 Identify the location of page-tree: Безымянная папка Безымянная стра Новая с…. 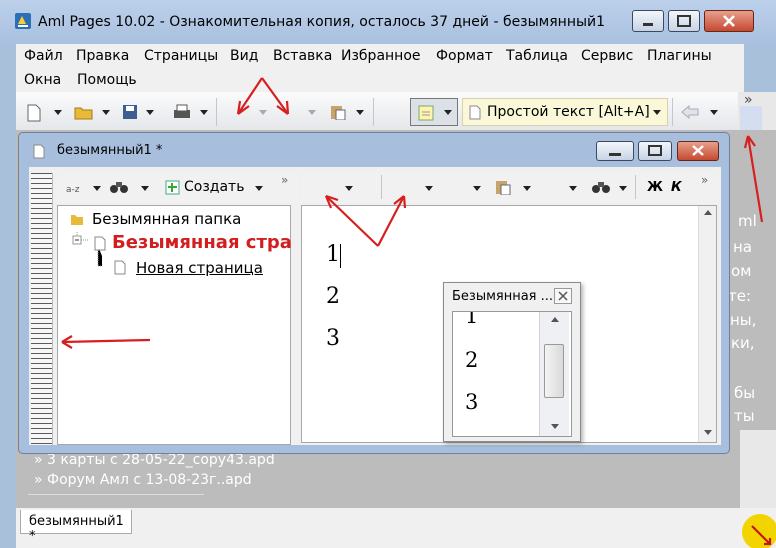
(174, 325).